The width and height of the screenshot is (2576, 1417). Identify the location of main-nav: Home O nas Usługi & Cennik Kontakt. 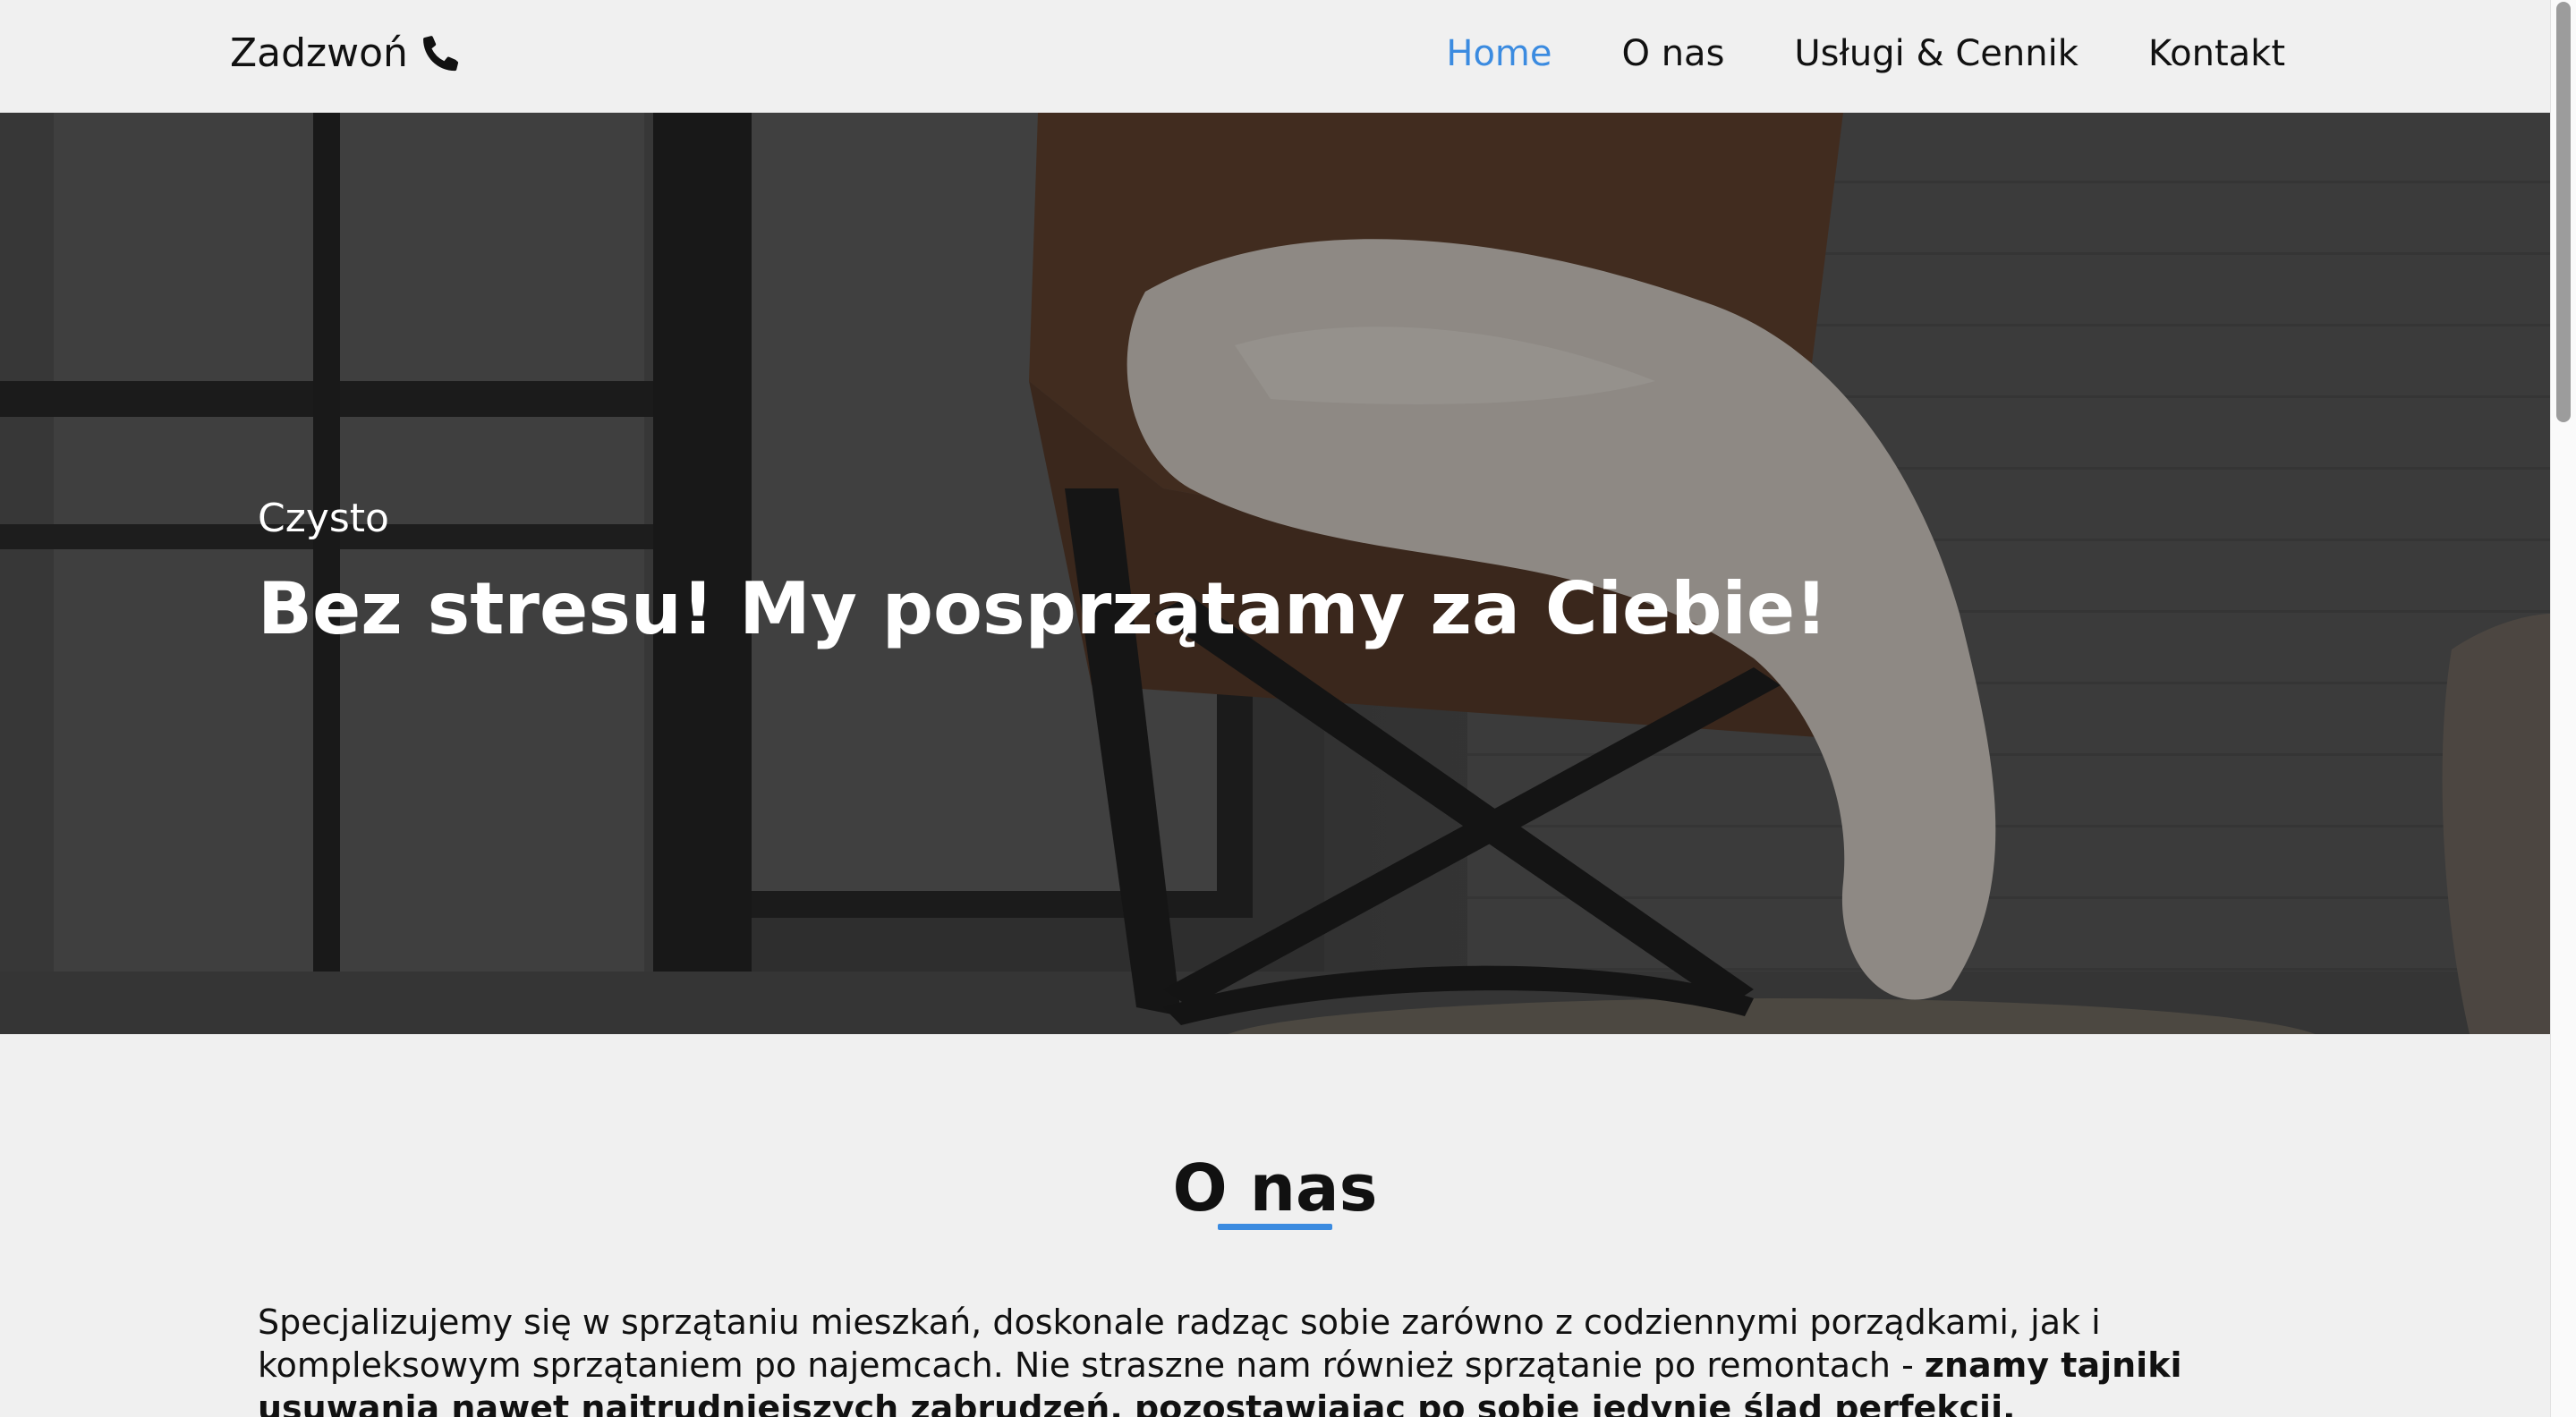
(1866, 54).